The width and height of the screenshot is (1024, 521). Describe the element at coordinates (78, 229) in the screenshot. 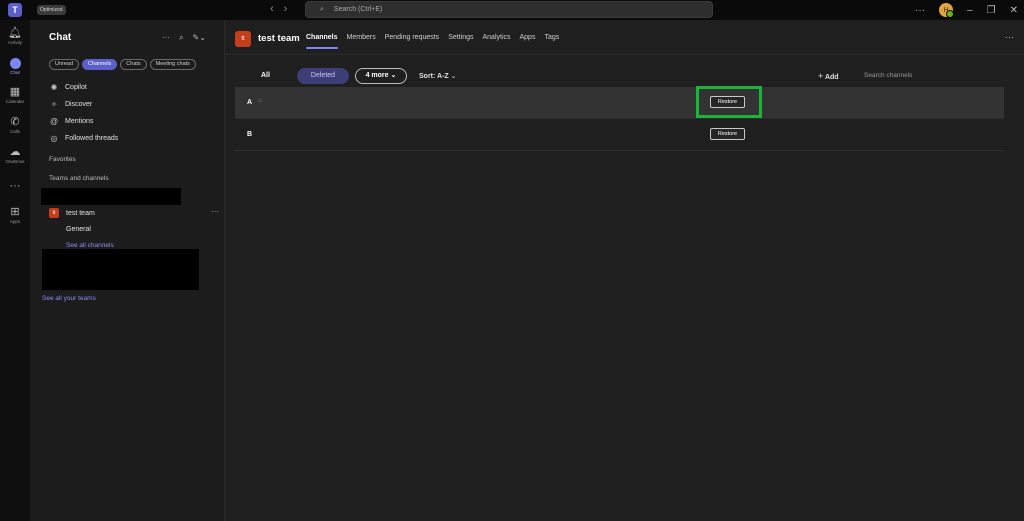

I see `channel-general: General` at that location.